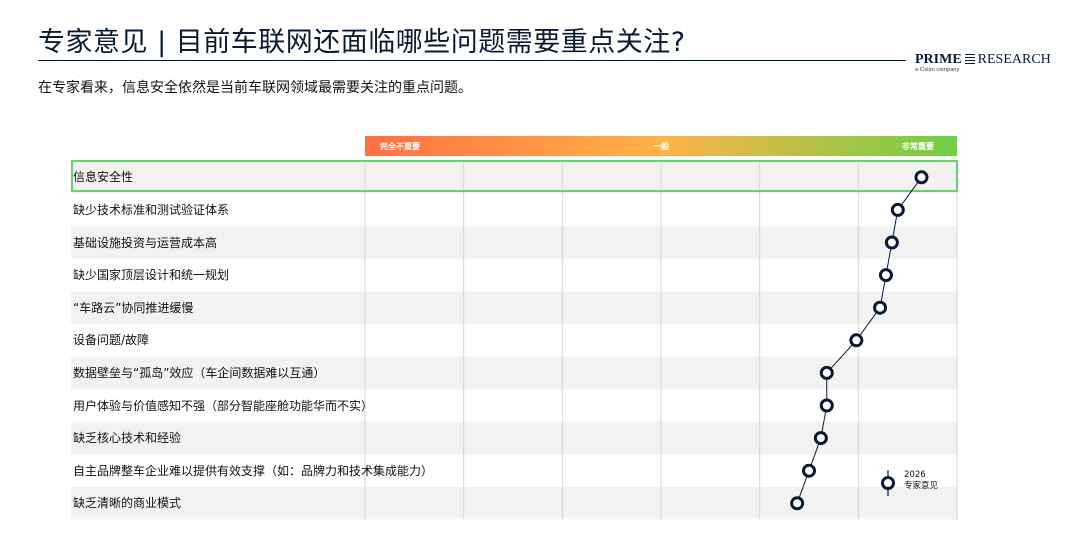 The height and width of the screenshot is (537, 1078). Describe the element at coordinates (151, 275) in the screenshot. I see `category-label: 缺少国家顶层设计和统一规划` at that location.